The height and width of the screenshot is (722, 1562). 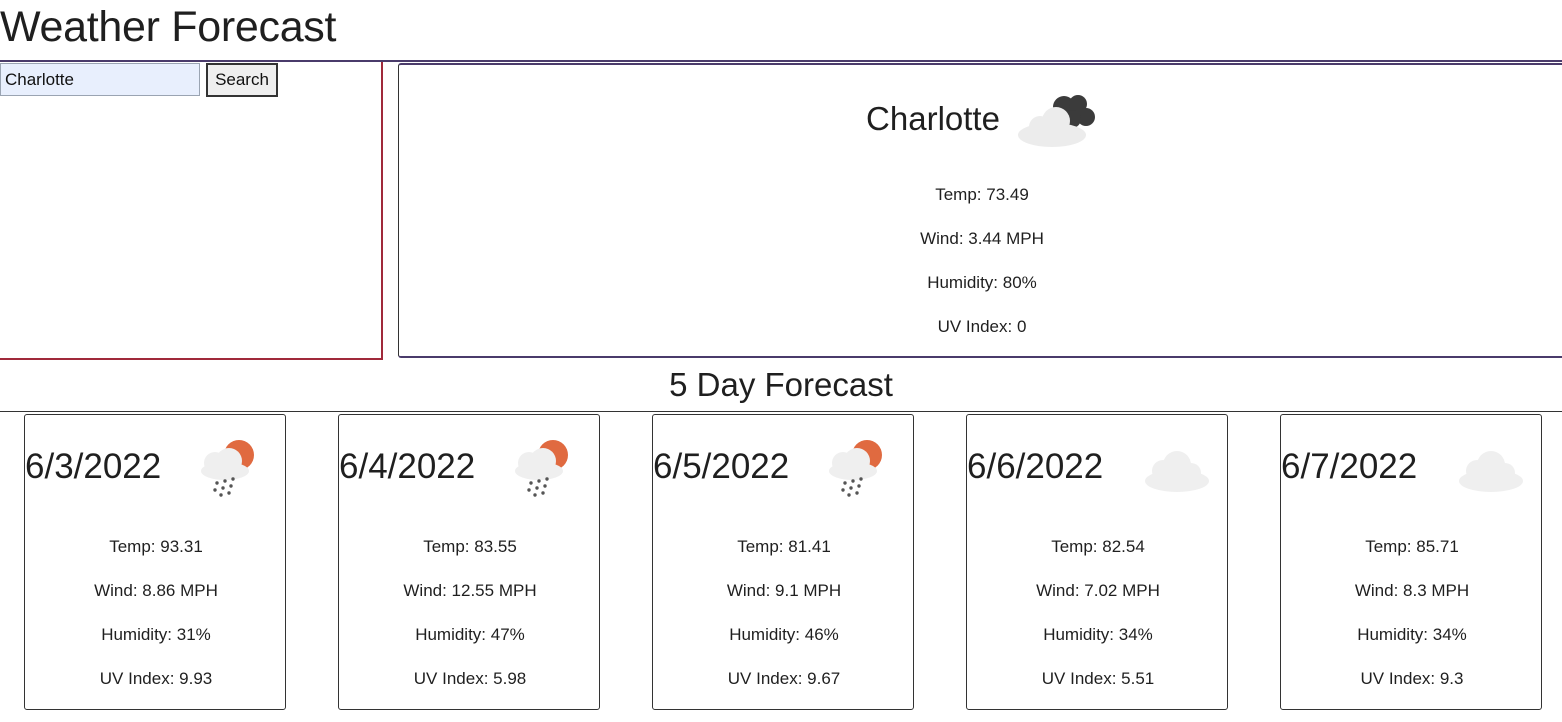 I want to click on current-wind: Wind: 3.44 MPH, so click(x=982, y=238).